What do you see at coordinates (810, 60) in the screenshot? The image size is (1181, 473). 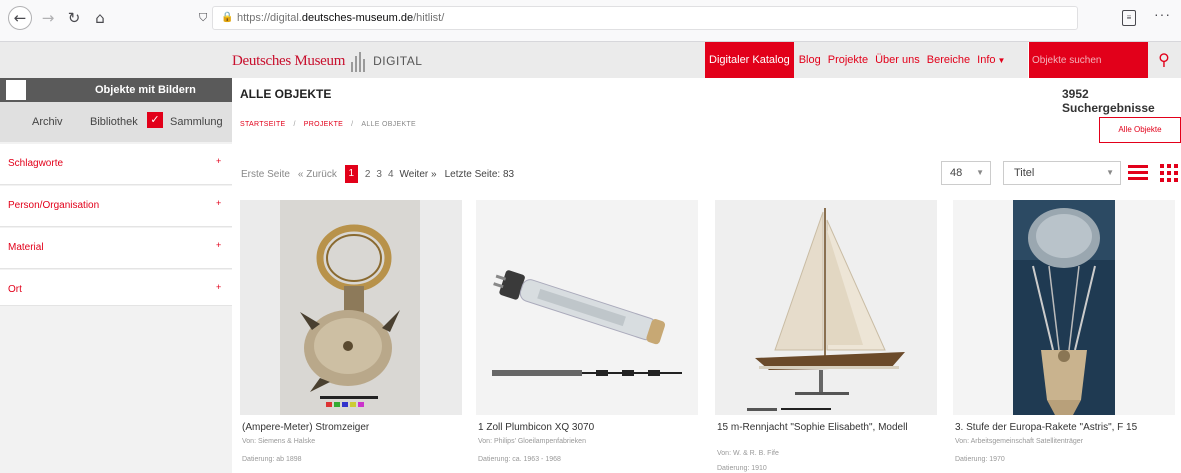 I see `nav-blog: Blog` at bounding box center [810, 60].